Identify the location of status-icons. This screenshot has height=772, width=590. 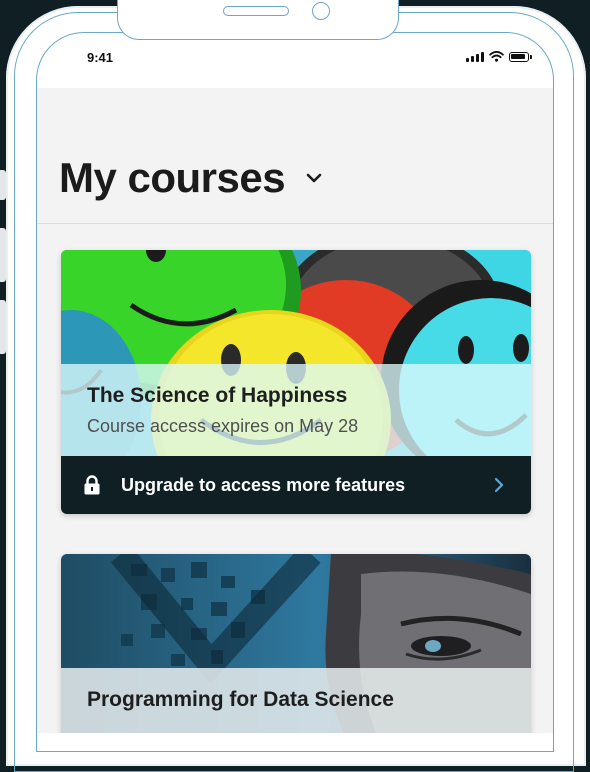
(499, 56).